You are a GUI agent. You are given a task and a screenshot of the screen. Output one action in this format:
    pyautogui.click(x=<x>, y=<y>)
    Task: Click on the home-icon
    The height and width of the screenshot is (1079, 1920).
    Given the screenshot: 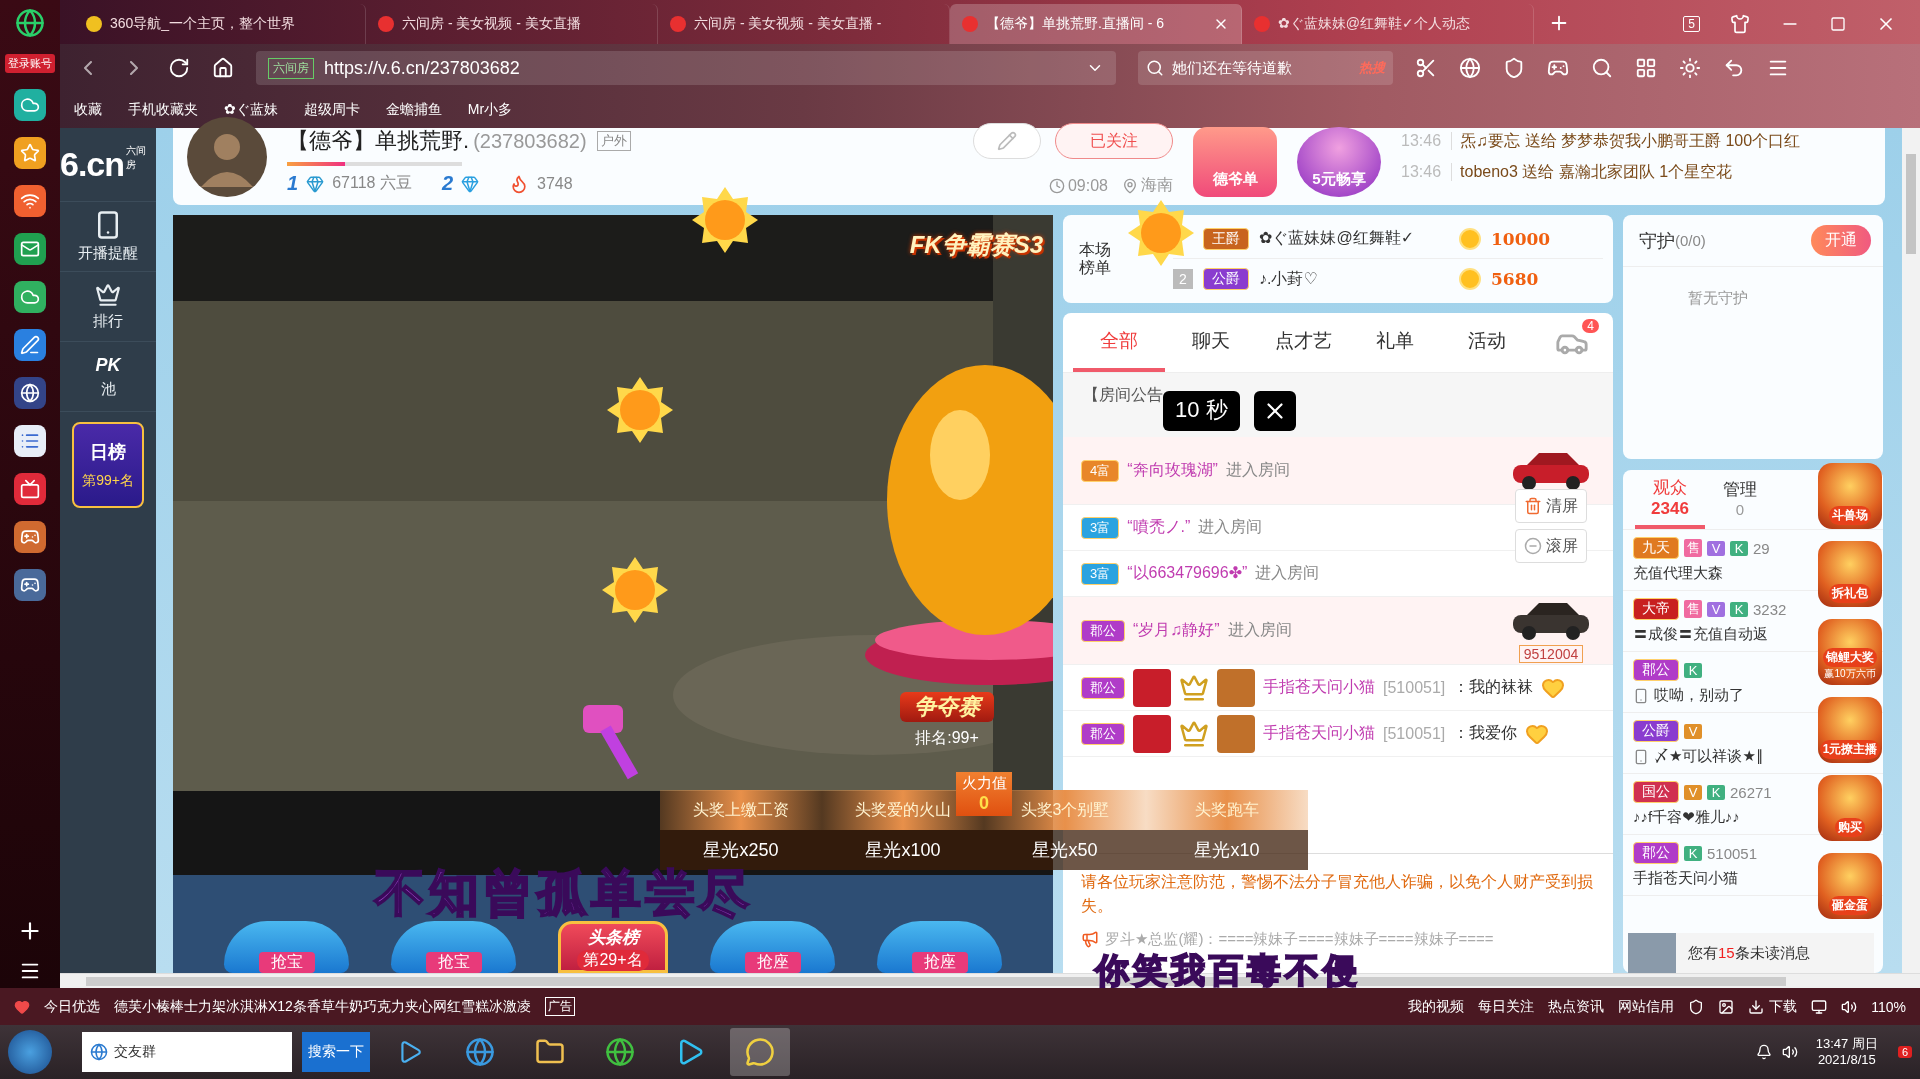 What is the action you would take?
    pyautogui.click(x=223, y=68)
    